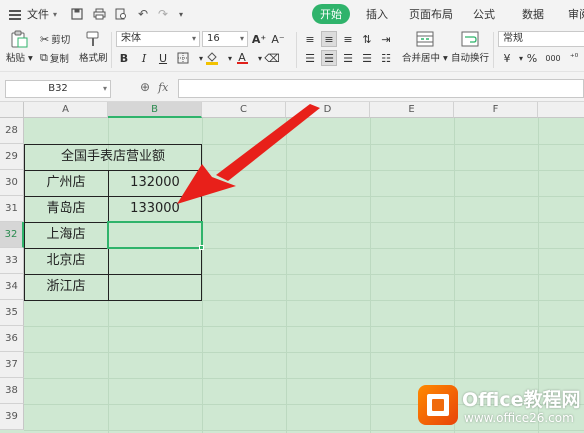 The height and width of the screenshot is (433, 584). What do you see at coordinates (268, 142) in the screenshot?
I see `arrow-shaft` at bounding box center [268, 142].